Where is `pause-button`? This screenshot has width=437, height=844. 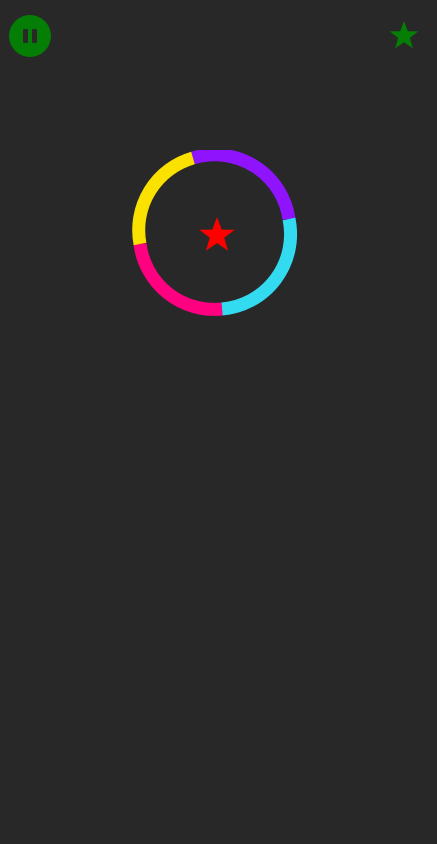
pause-button is located at coordinates (30, 36).